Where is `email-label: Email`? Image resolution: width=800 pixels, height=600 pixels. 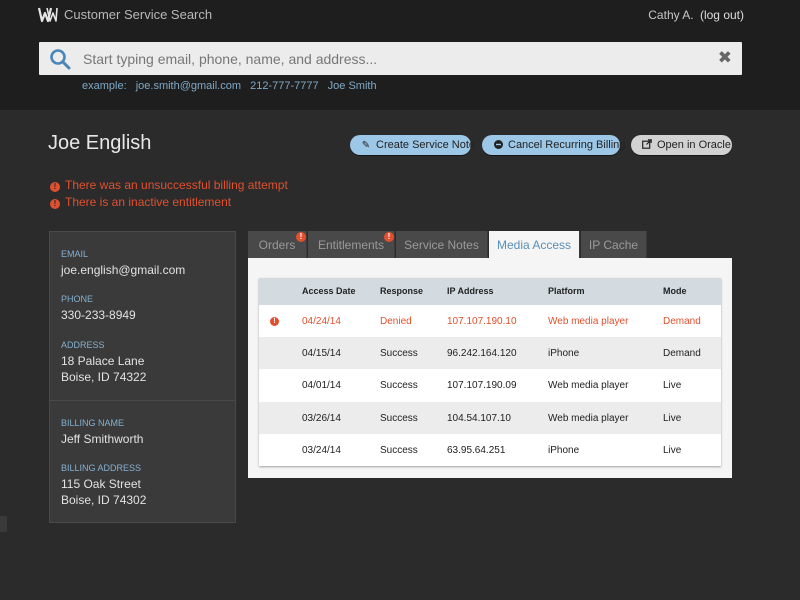 email-label: Email is located at coordinates (75, 254).